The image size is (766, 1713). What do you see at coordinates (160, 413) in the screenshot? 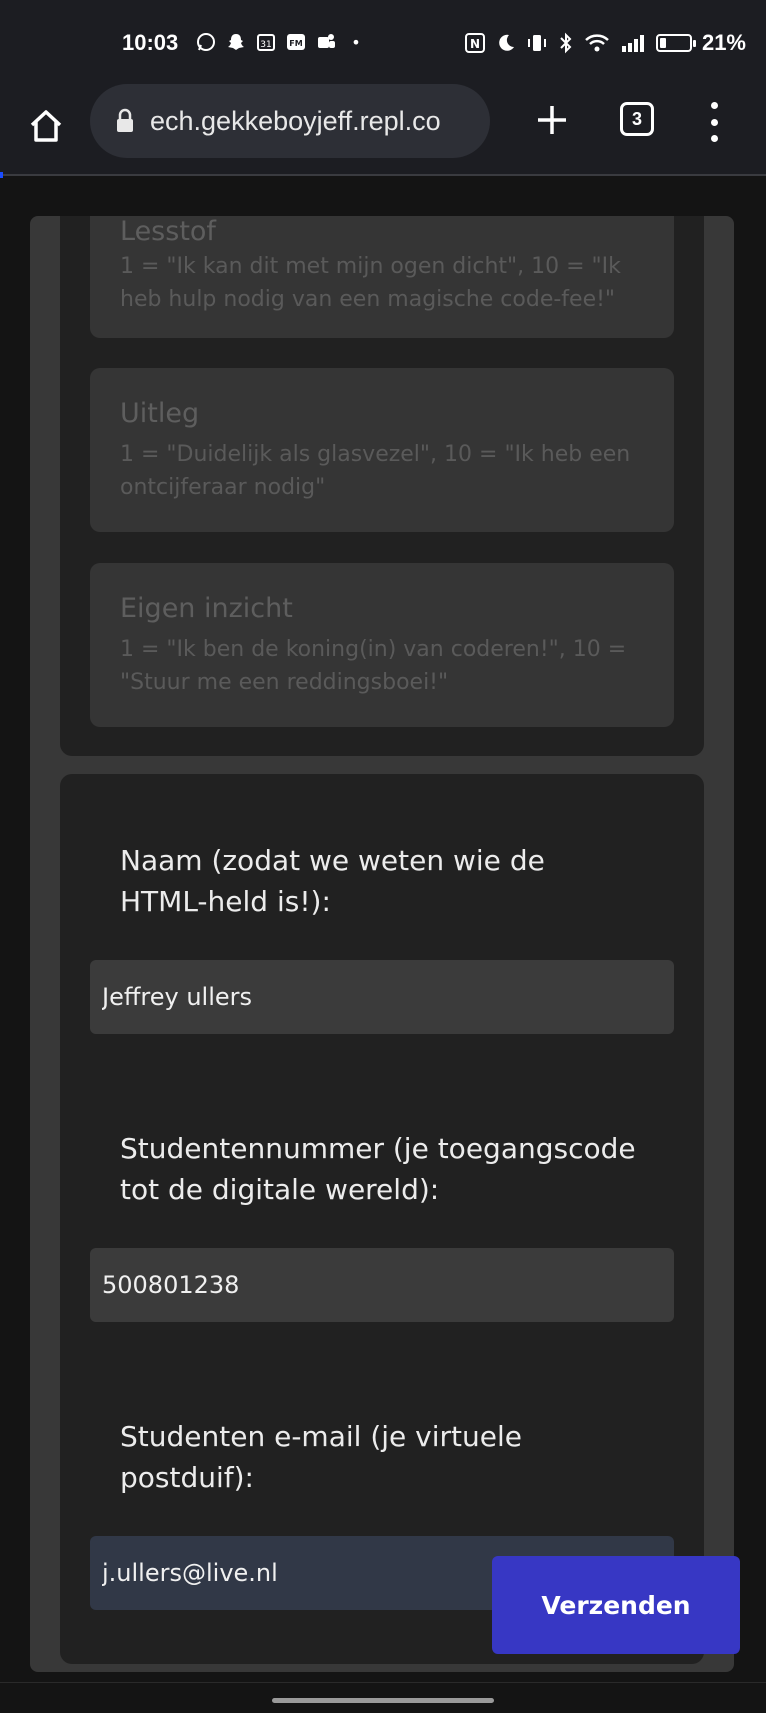
I see `rating-title: Uitleg` at bounding box center [160, 413].